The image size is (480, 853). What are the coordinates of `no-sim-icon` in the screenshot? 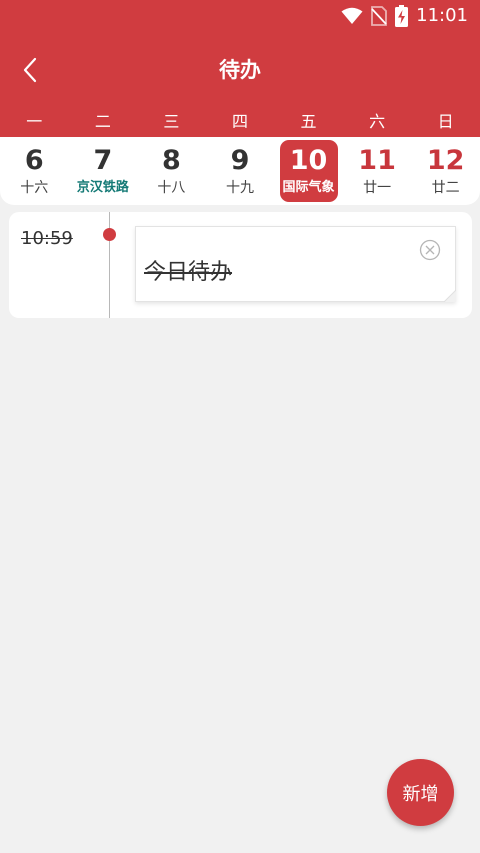 It's located at (379, 16).